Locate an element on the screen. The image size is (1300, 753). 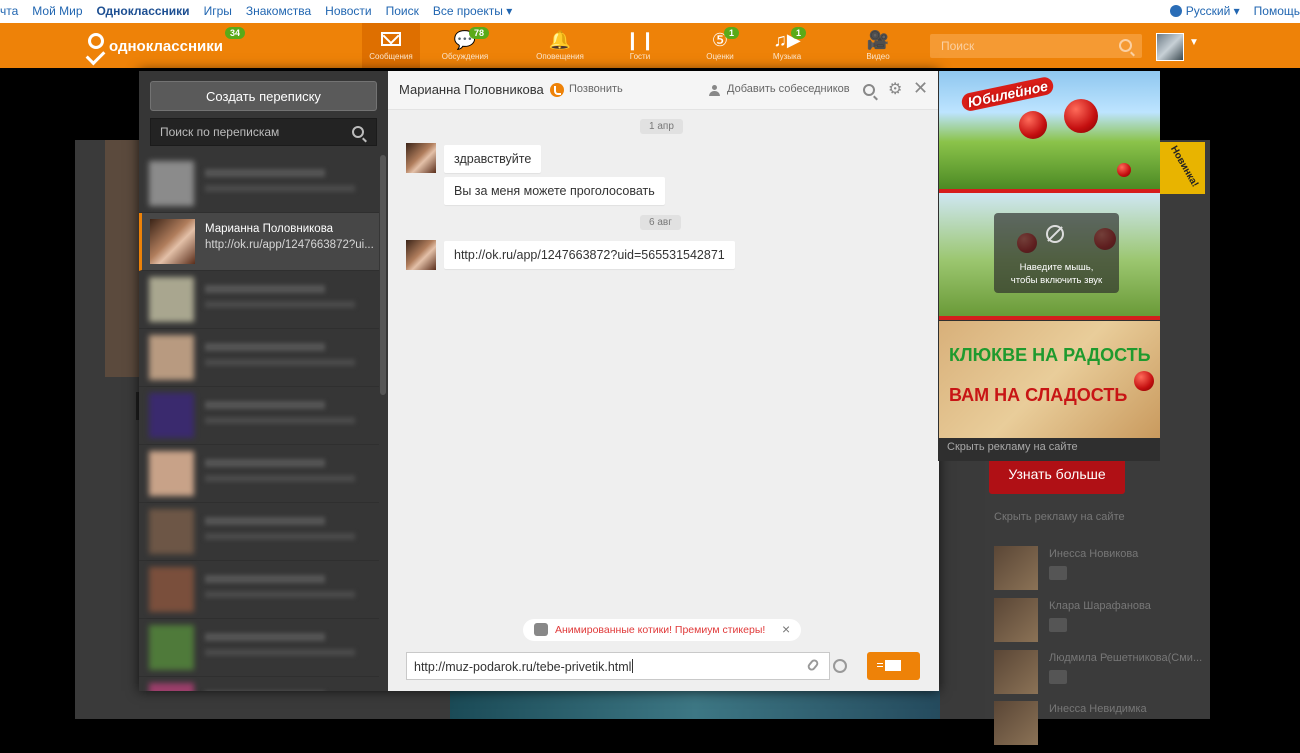
add-participants-button: Добавить собеседников is located at coordinates (788, 89).